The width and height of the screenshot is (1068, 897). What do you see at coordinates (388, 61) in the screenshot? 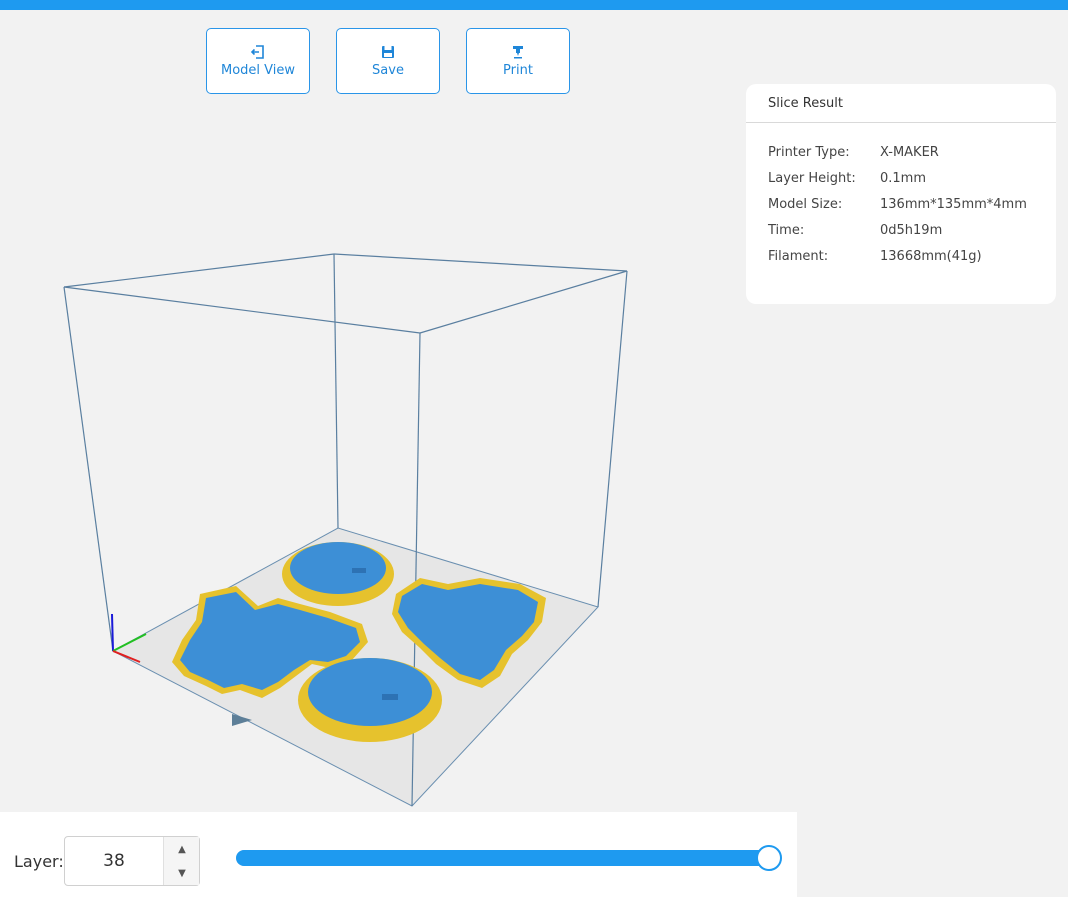
I see `save-button: Save` at bounding box center [388, 61].